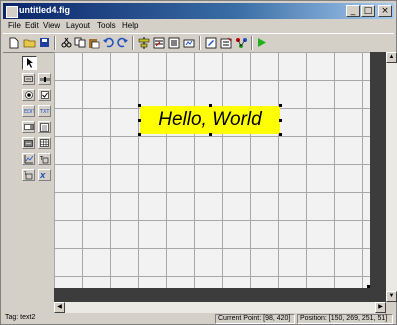 The image size is (397, 325). I want to click on open-icon, so click(29, 42).